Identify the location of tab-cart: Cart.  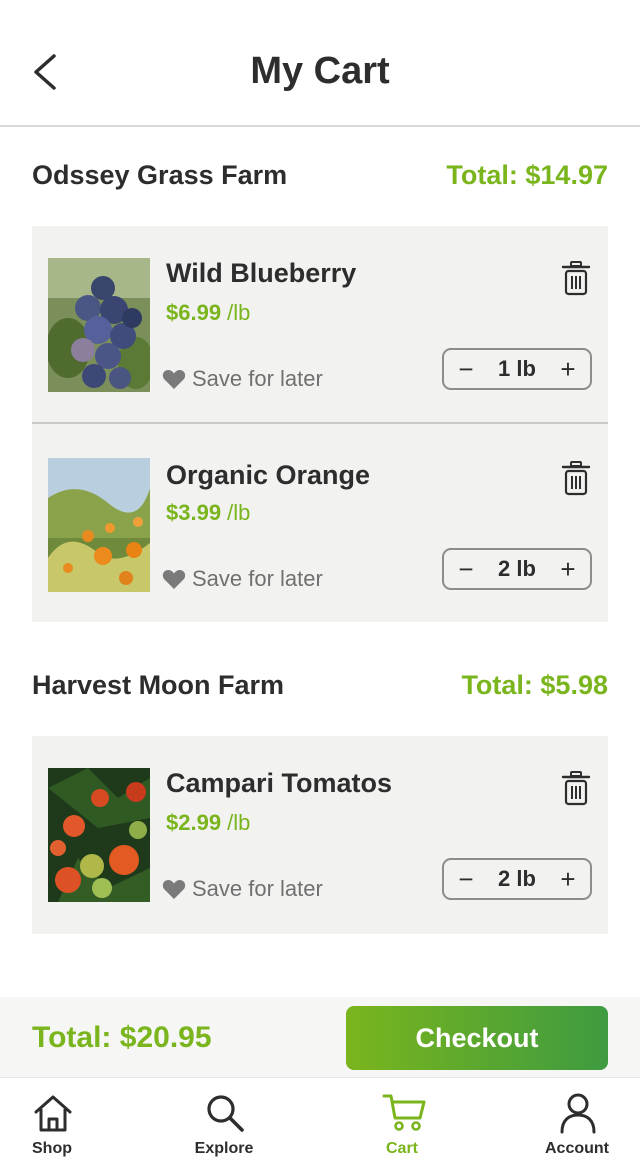
(402, 1126).